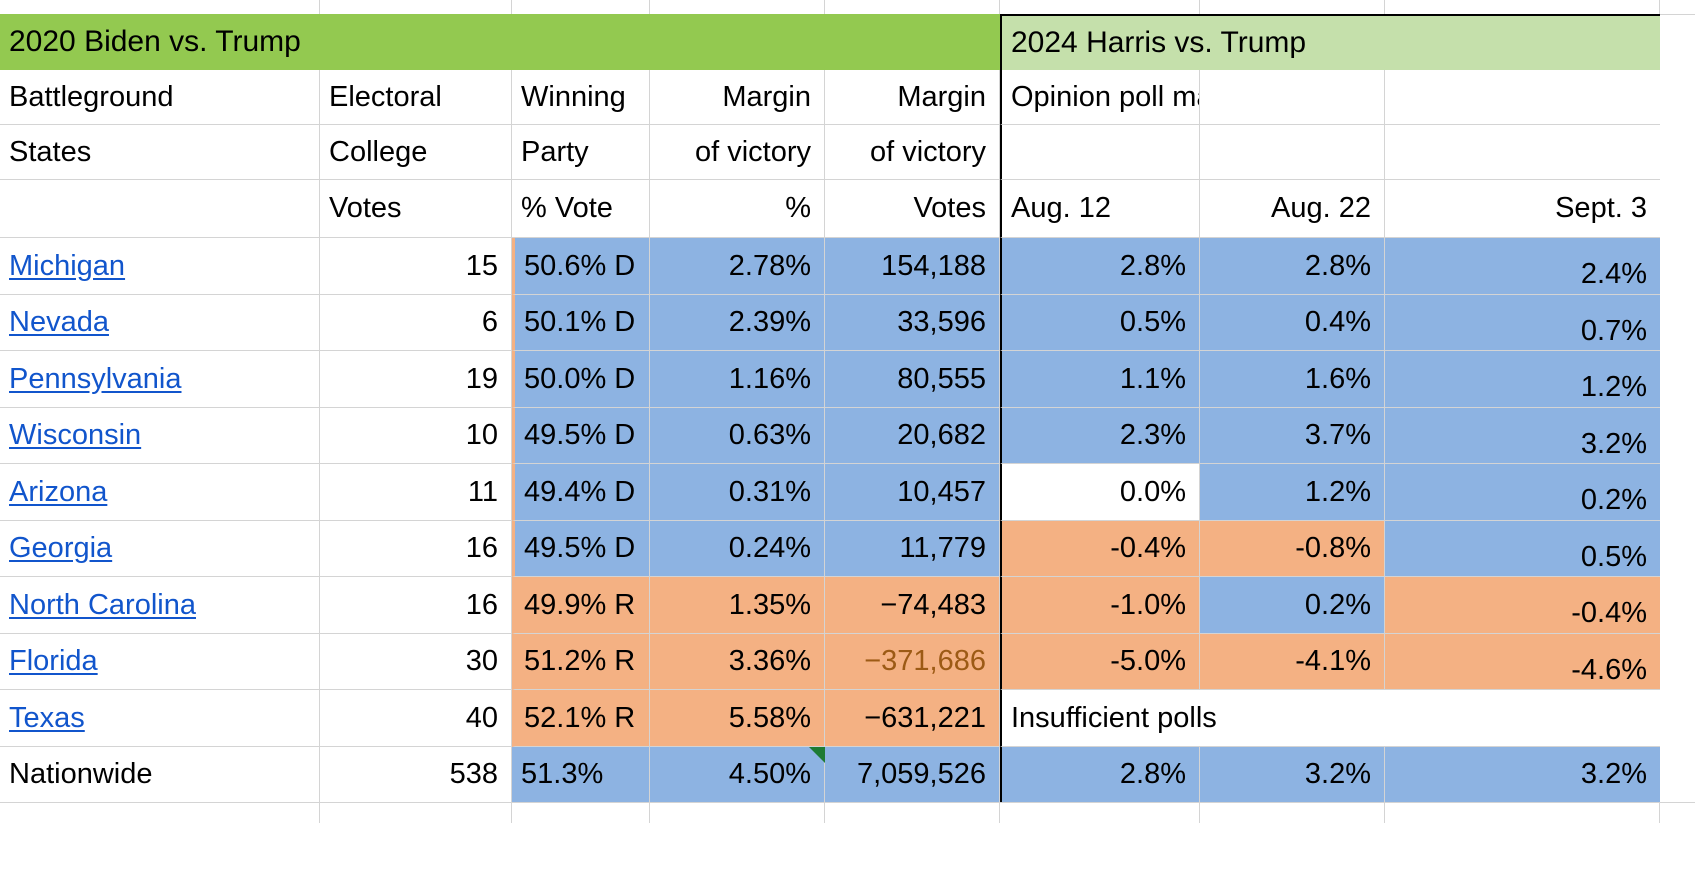  What do you see at coordinates (160, 266) in the screenshot?
I see `state-link-michigan: Michigan` at bounding box center [160, 266].